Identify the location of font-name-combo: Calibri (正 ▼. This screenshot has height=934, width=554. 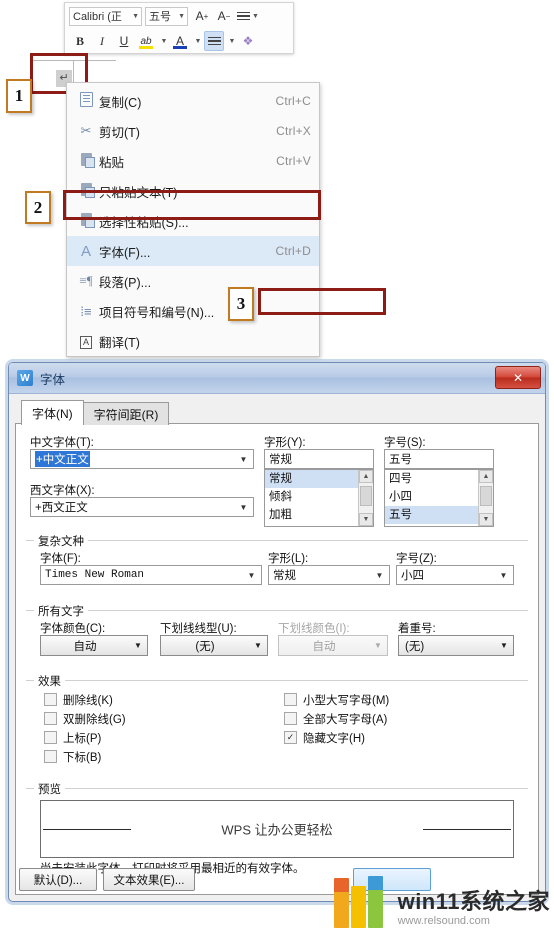
(105, 16).